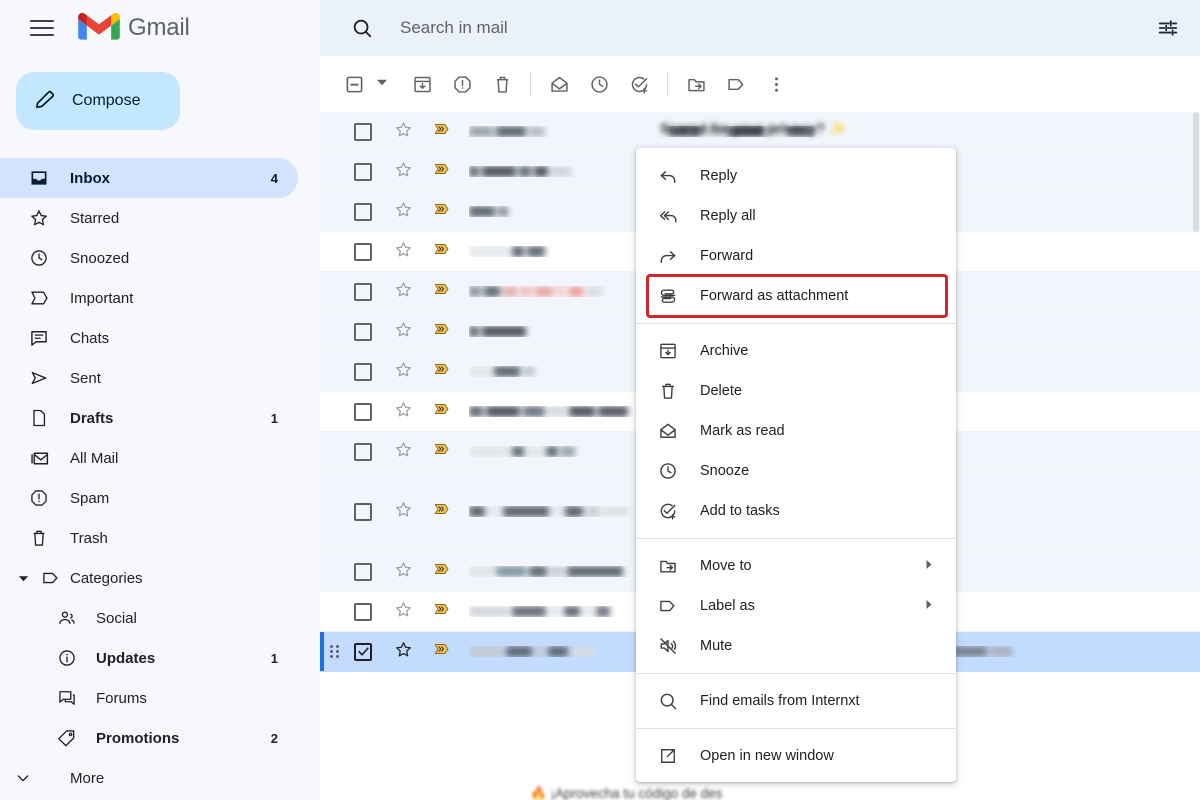 The image size is (1200, 800). What do you see at coordinates (337, 651) in the screenshot?
I see `drag-handle-icon` at bounding box center [337, 651].